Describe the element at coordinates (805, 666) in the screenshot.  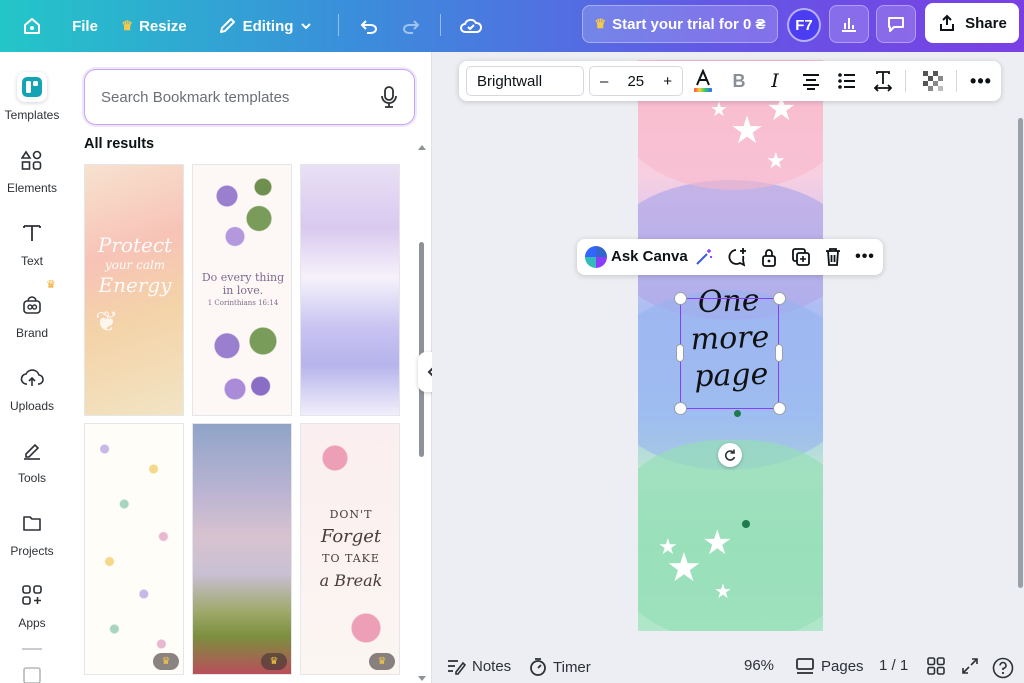
I see `pages-icon` at that location.